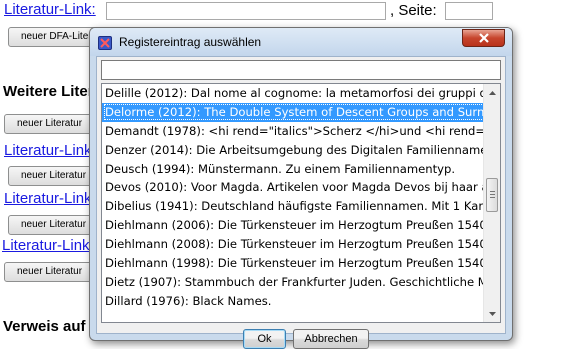 Image resolution: width=571 pixels, height=349 pixels. I want to click on close-button, so click(483, 38).